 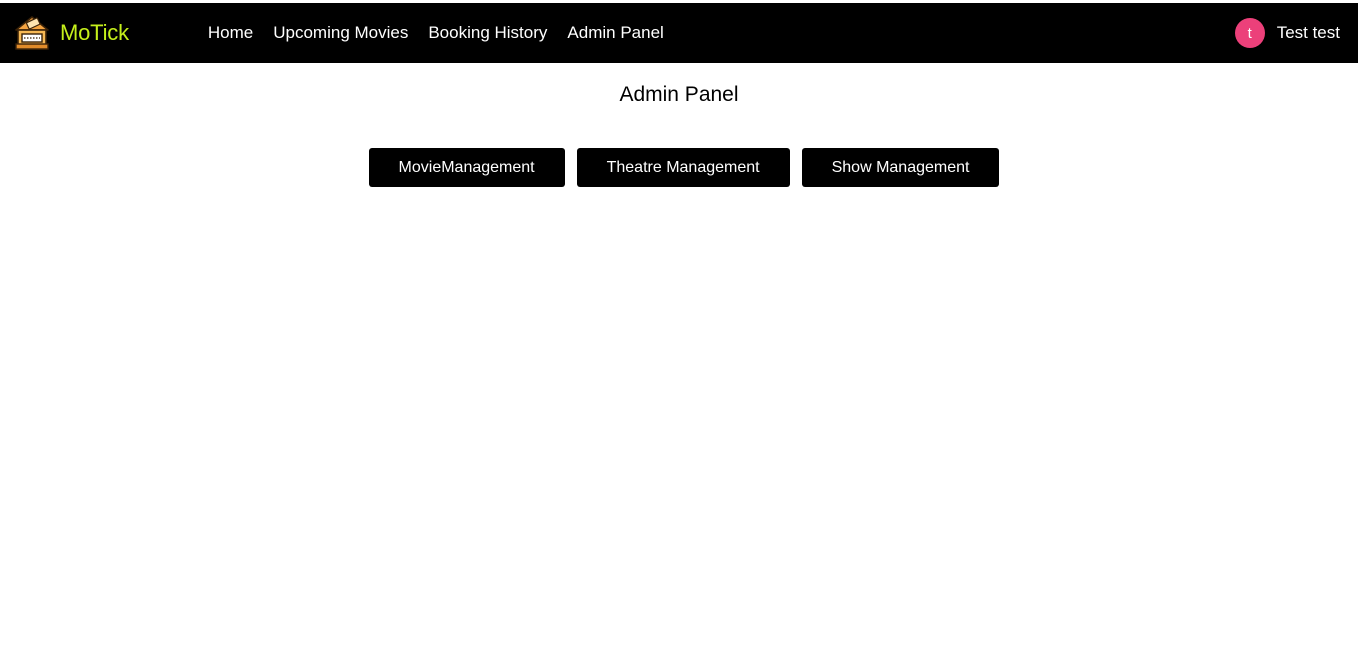 What do you see at coordinates (679, 94) in the screenshot?
I see `page-title: Admin Panel` at bounding box center [679, 94].